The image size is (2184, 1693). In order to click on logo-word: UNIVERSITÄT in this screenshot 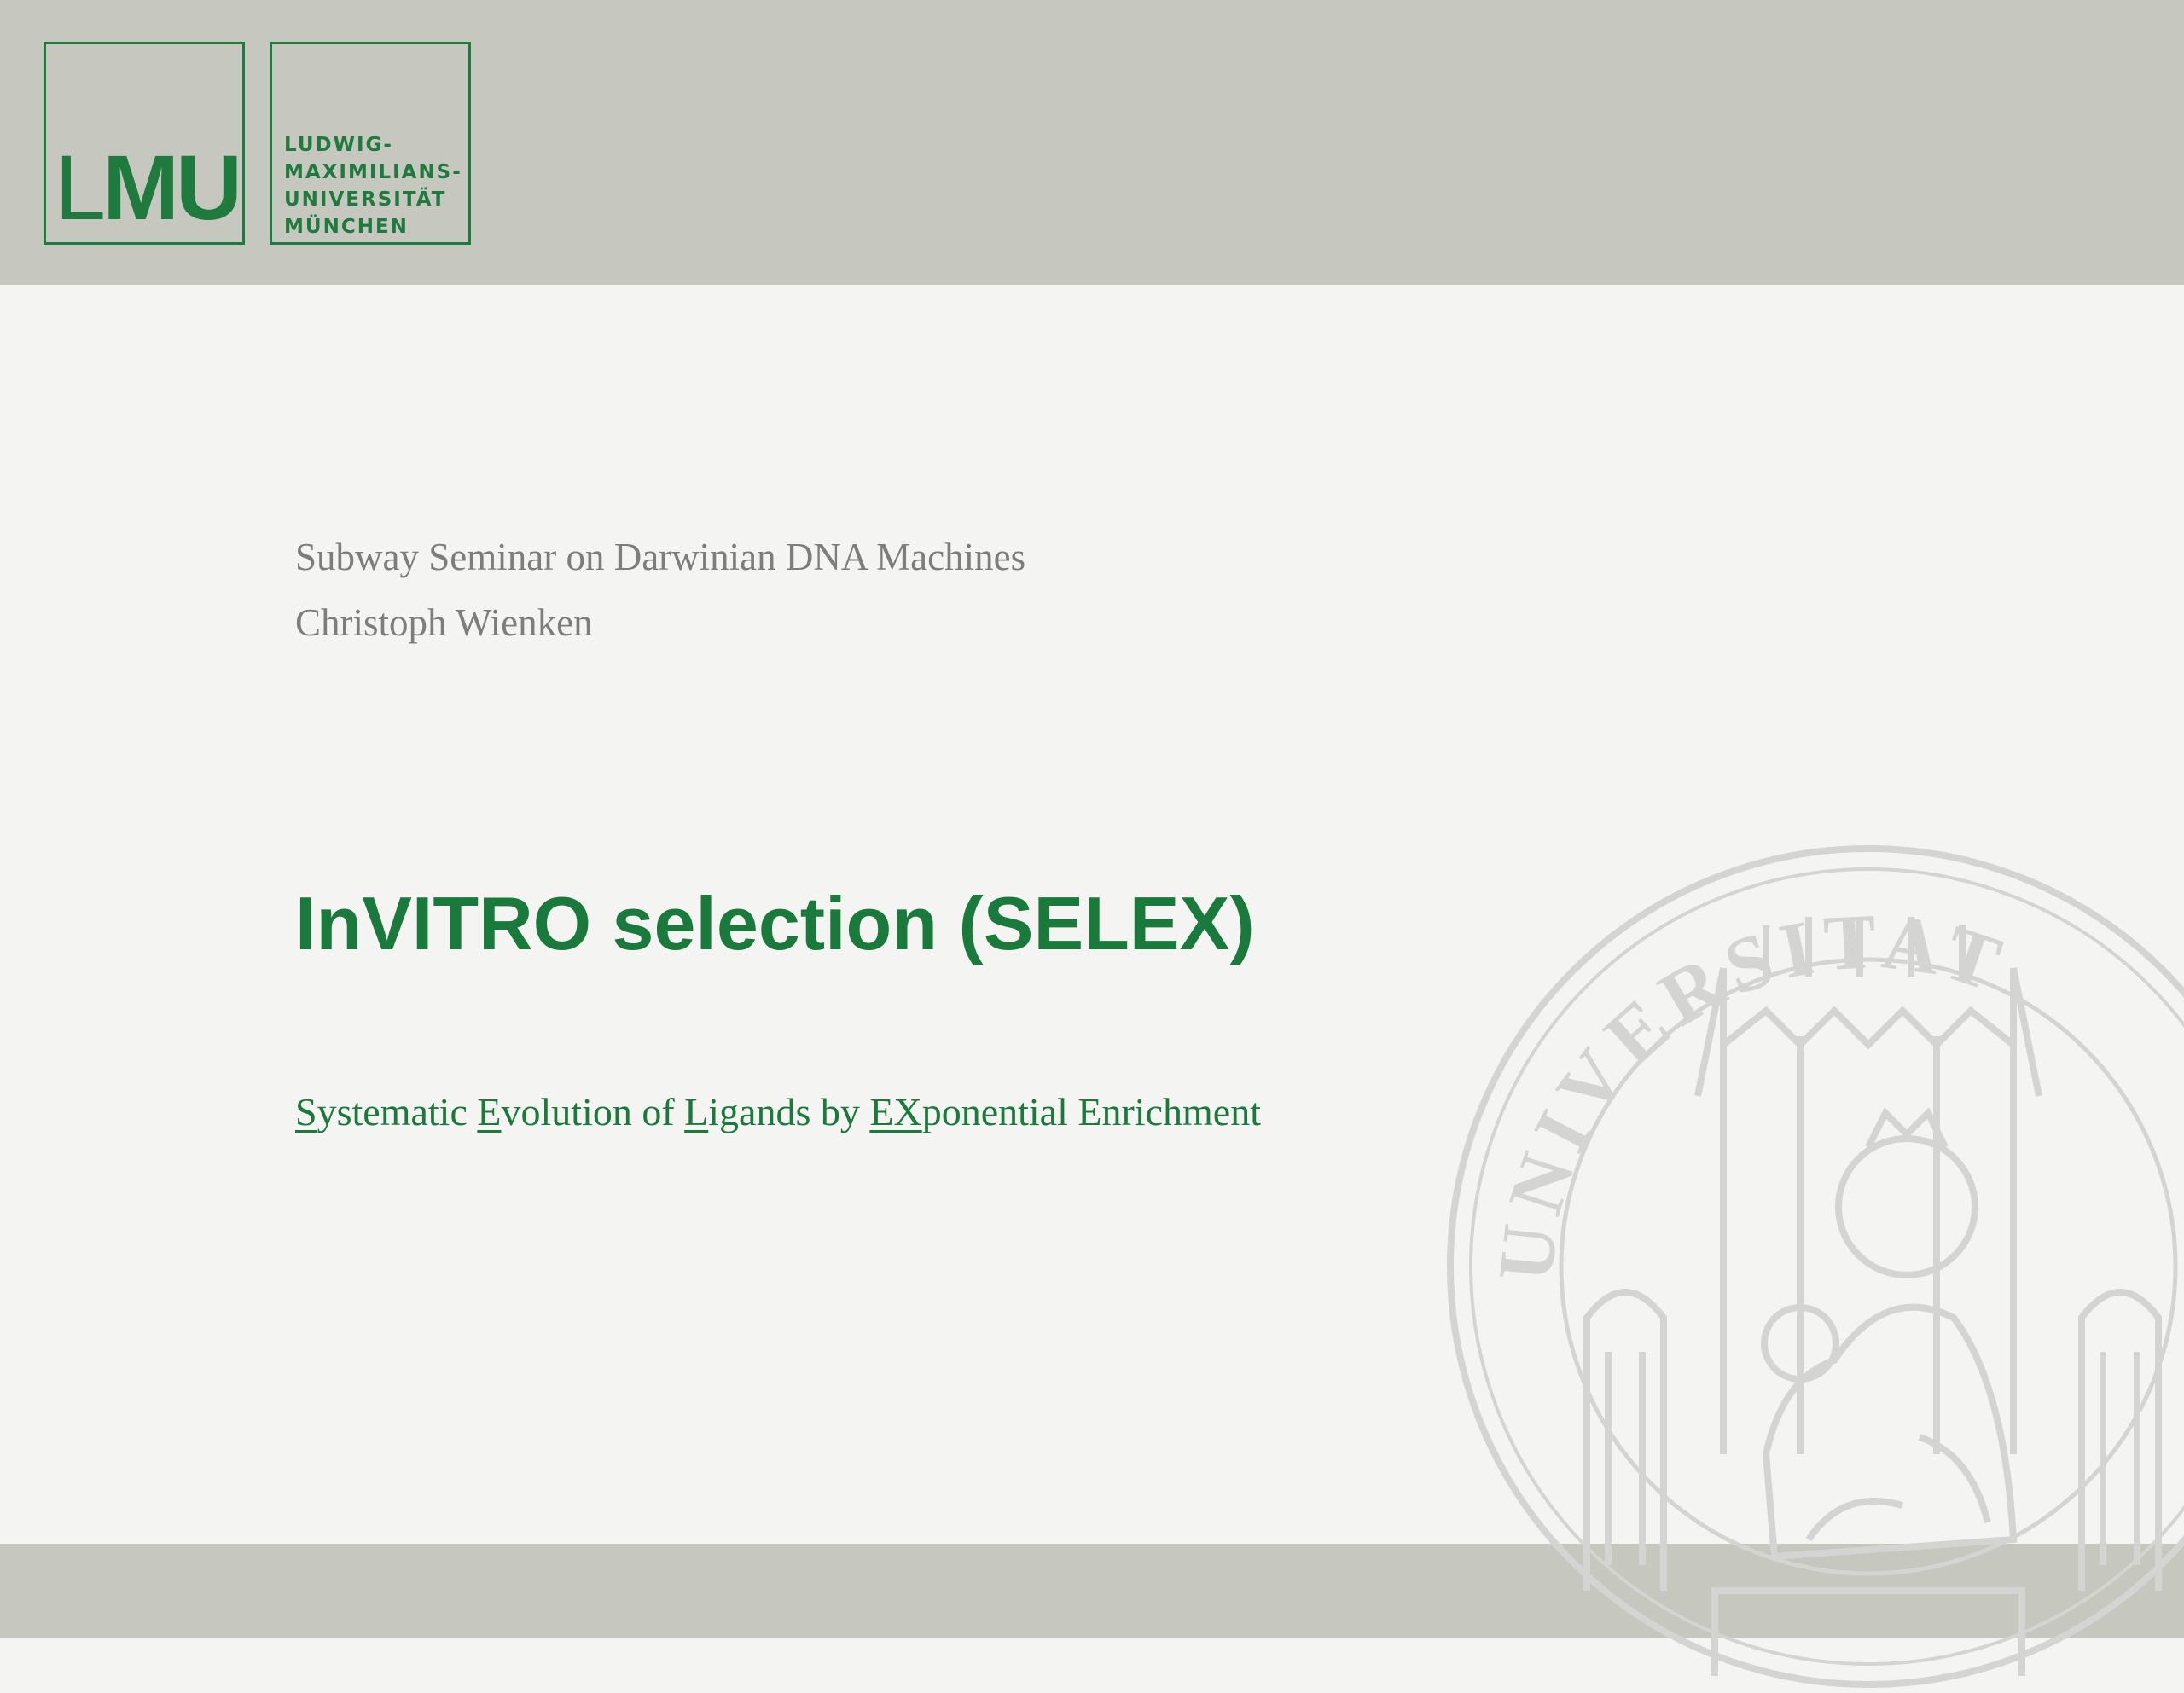, I will do `click(365, 199)`.